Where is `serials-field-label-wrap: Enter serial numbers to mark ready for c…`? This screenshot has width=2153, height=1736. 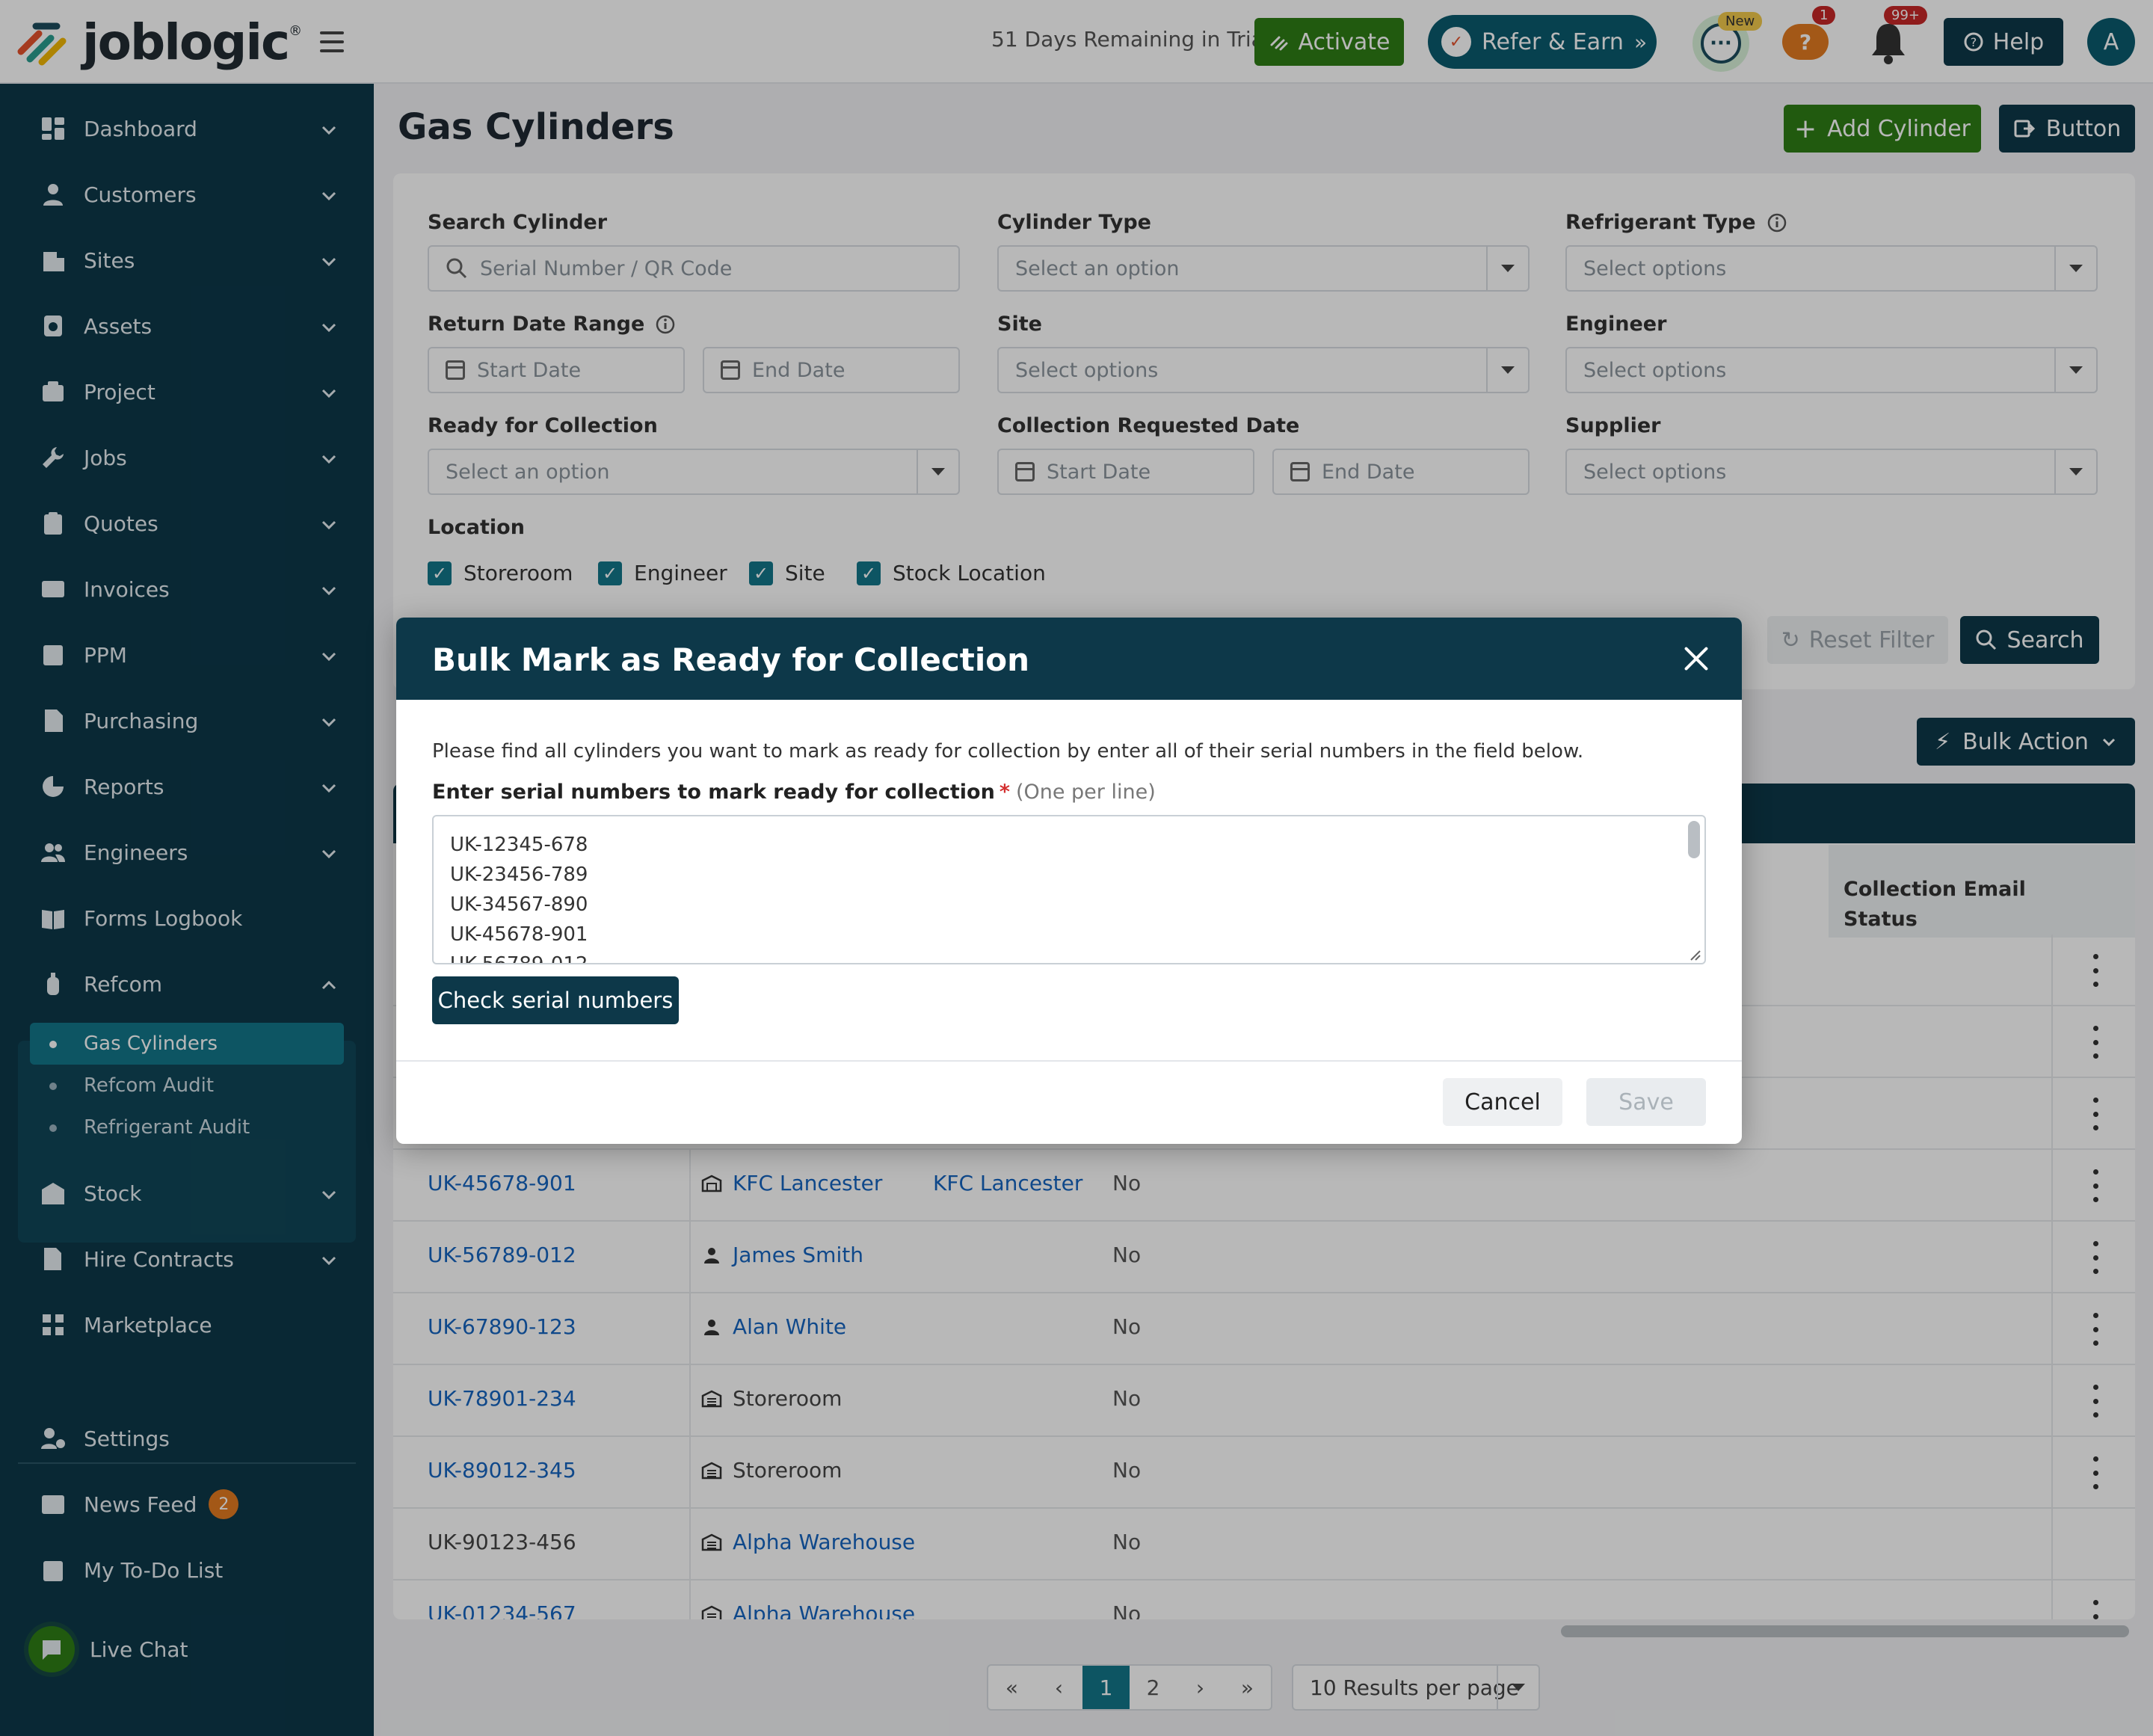
serials-field-label-wrap: Enter serial numbers to mark ready for c… is located at coordinates (794, 792).